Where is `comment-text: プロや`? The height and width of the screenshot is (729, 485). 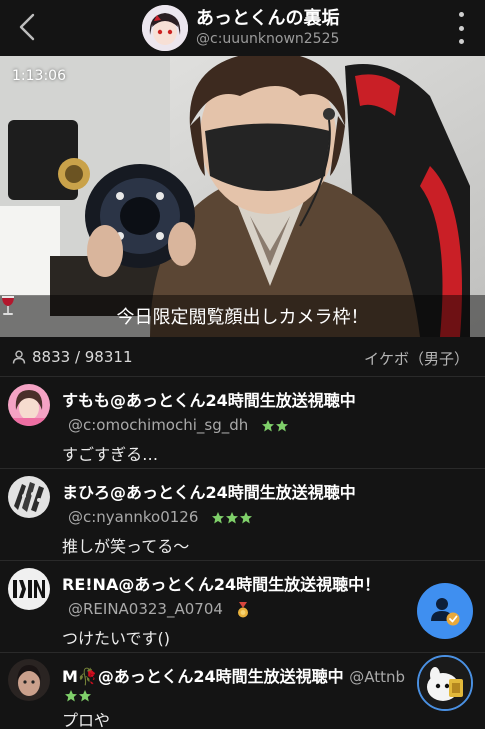 comment-text: プロや is located at coordinates (86, 720).